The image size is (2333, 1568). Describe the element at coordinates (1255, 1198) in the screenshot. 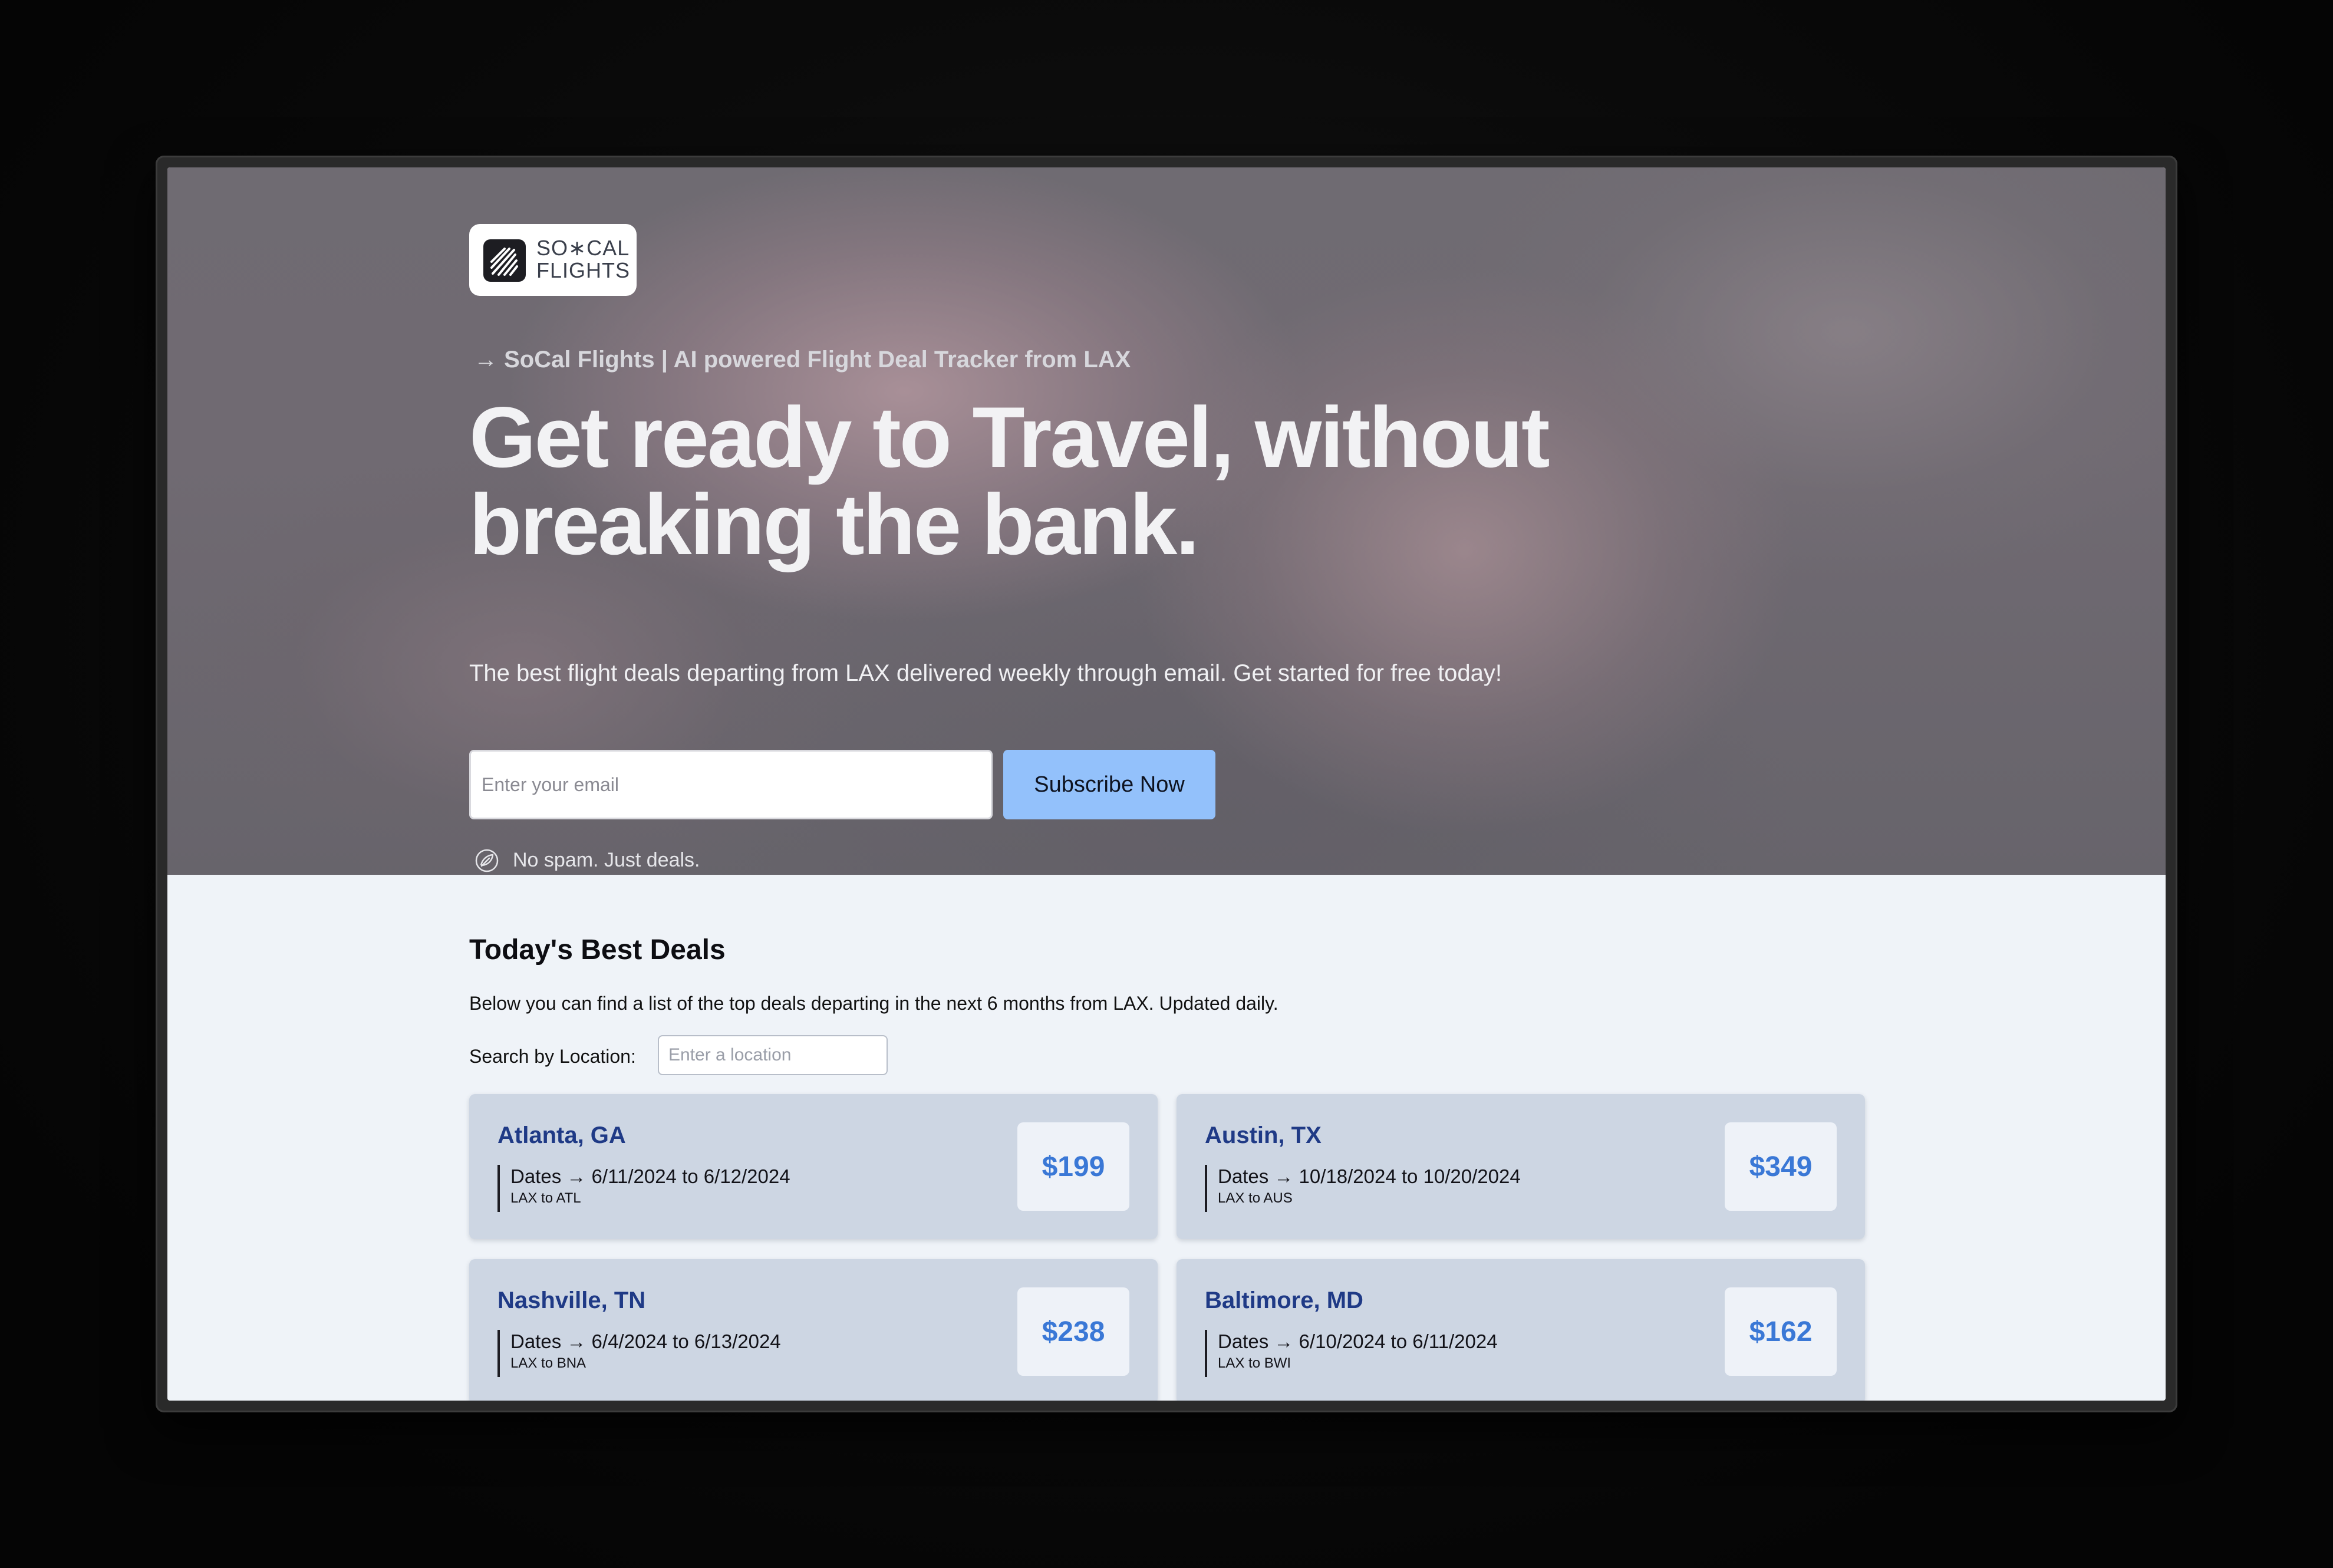

I see `deal-route: LAX to AUS` at that location.